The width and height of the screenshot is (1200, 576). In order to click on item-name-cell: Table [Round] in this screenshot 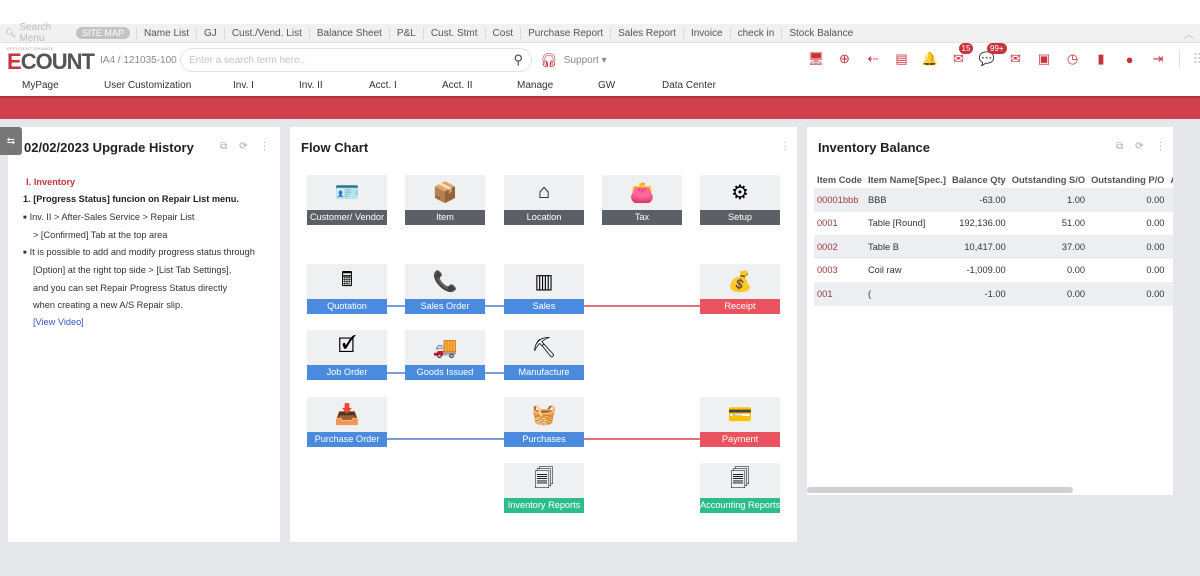, I will do `click(896, 223)`.